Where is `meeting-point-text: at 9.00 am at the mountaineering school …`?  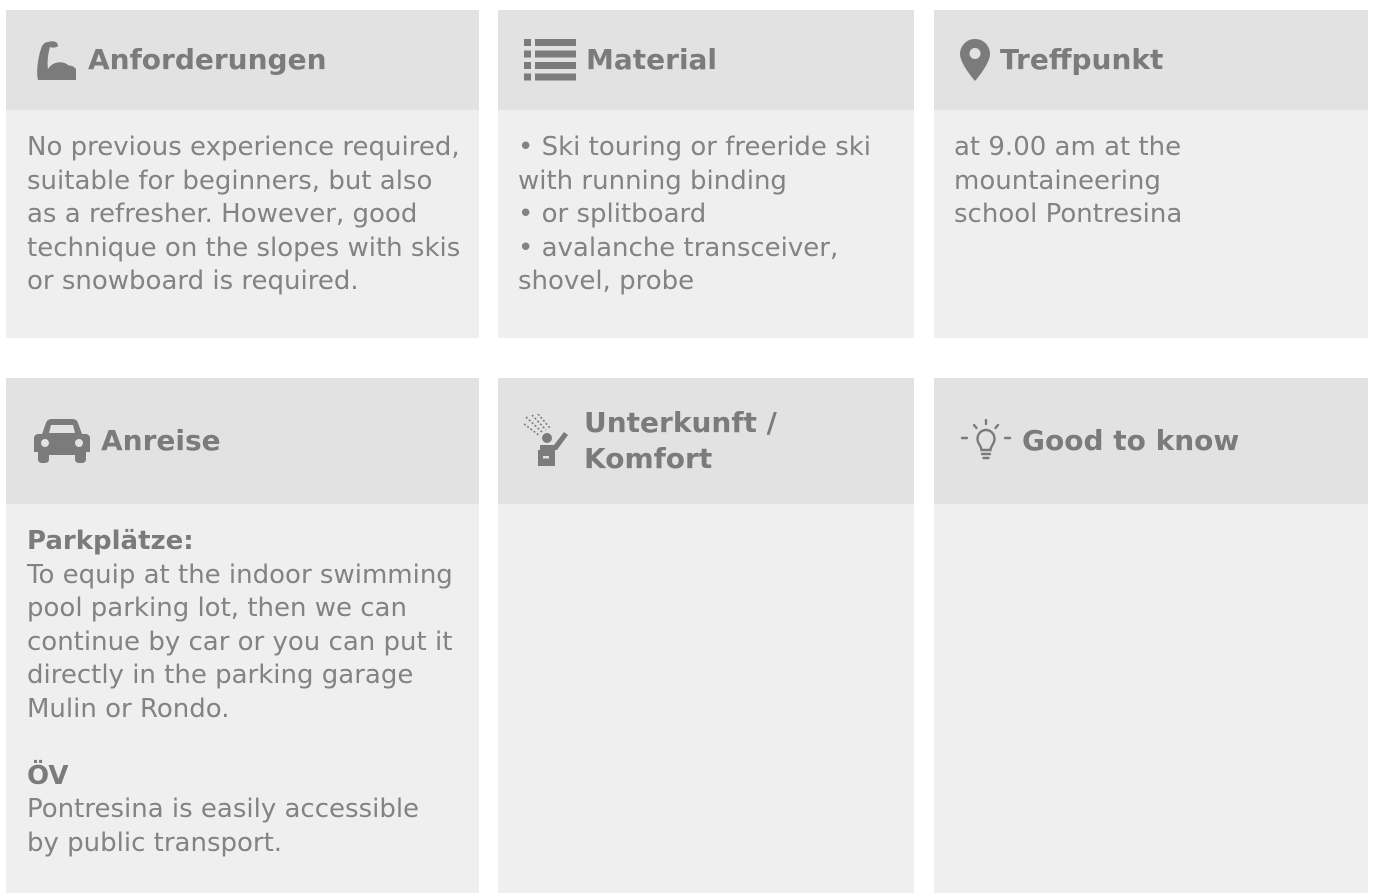
meeting-point-text: at 9.00 am at the mountaineering school … is located at coordinates (1068, 181).